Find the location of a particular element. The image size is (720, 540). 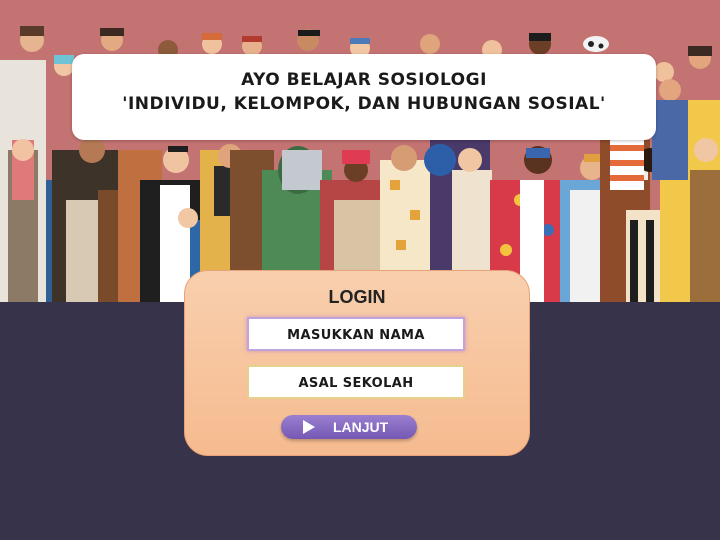

play-icon is located at coordinates (309, 427).